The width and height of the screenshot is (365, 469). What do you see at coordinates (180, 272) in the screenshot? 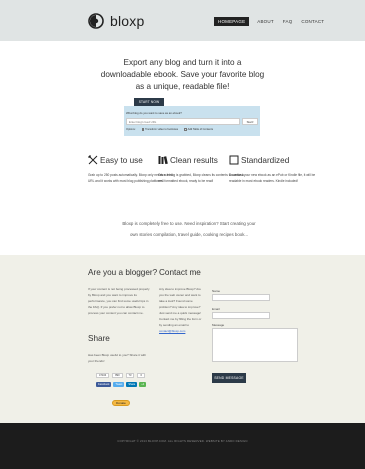
I see `contact-title: Contact me` at bounding box center [180, 272].